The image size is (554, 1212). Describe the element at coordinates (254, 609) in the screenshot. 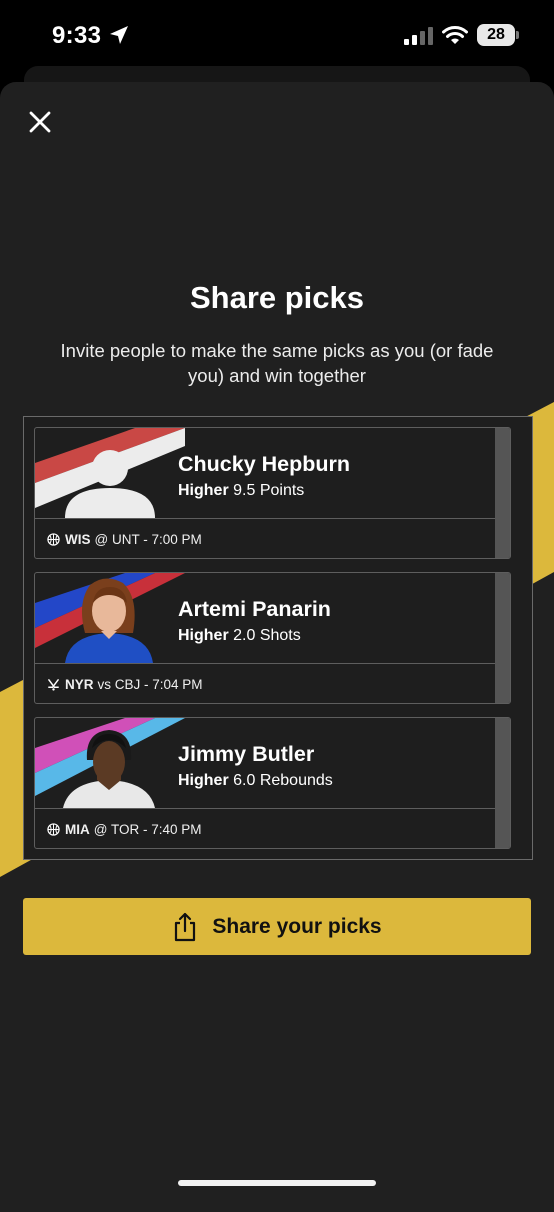

I see `player-name: Artemi Panarin` at that location.